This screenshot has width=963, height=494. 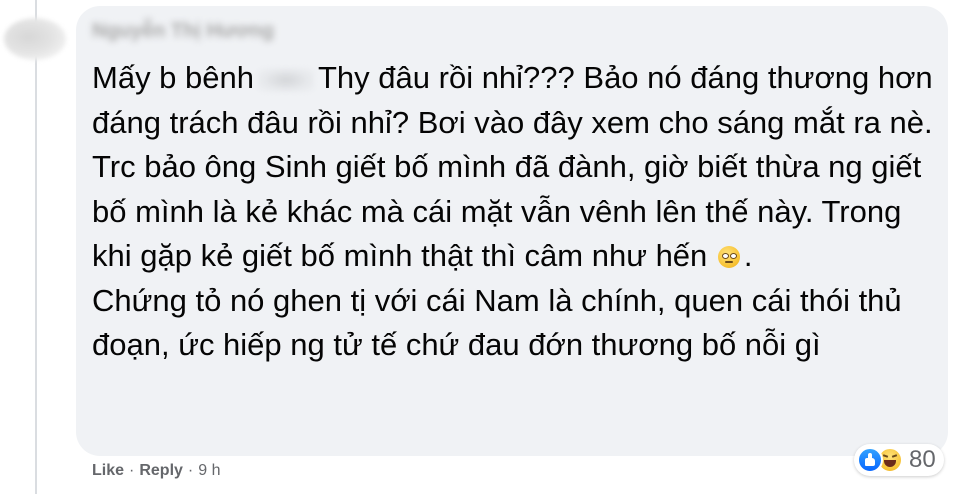 I want to click on comment-author: Nguyễn Thị Hương, so click(x=183, y=31).